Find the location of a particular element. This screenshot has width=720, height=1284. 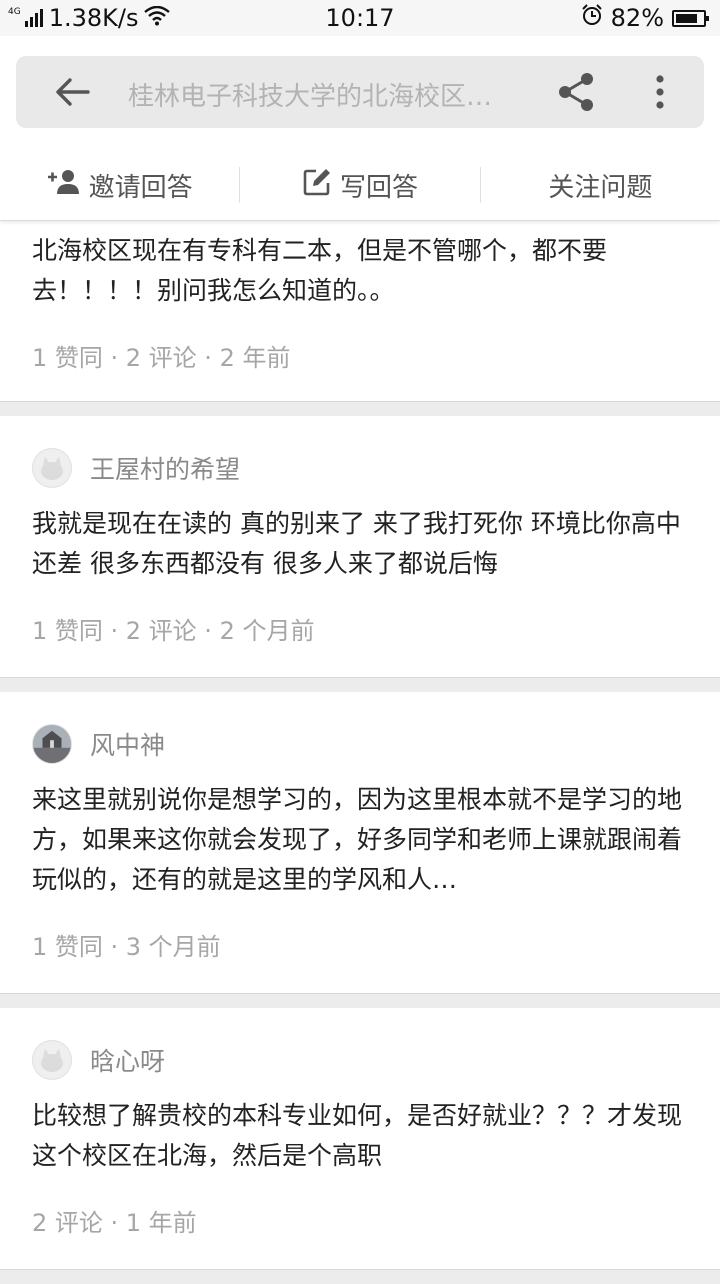

edit-icon is located at coordinates (317, 185).